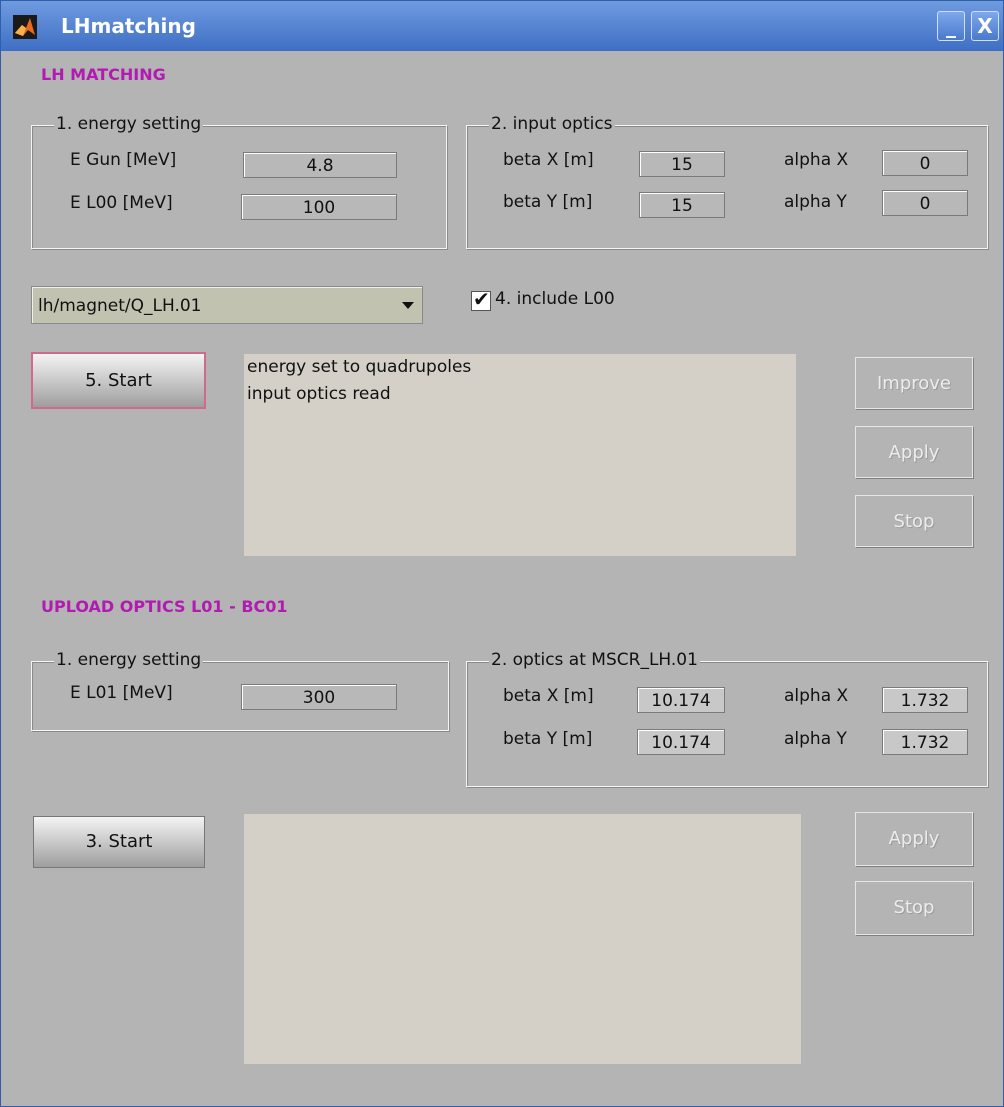 The image size is (1004, 1107). What do you see at coordinates (914, 908) in the screenshot?
I see `upload-stop-button: Stop` at bounding box center [914, 908].